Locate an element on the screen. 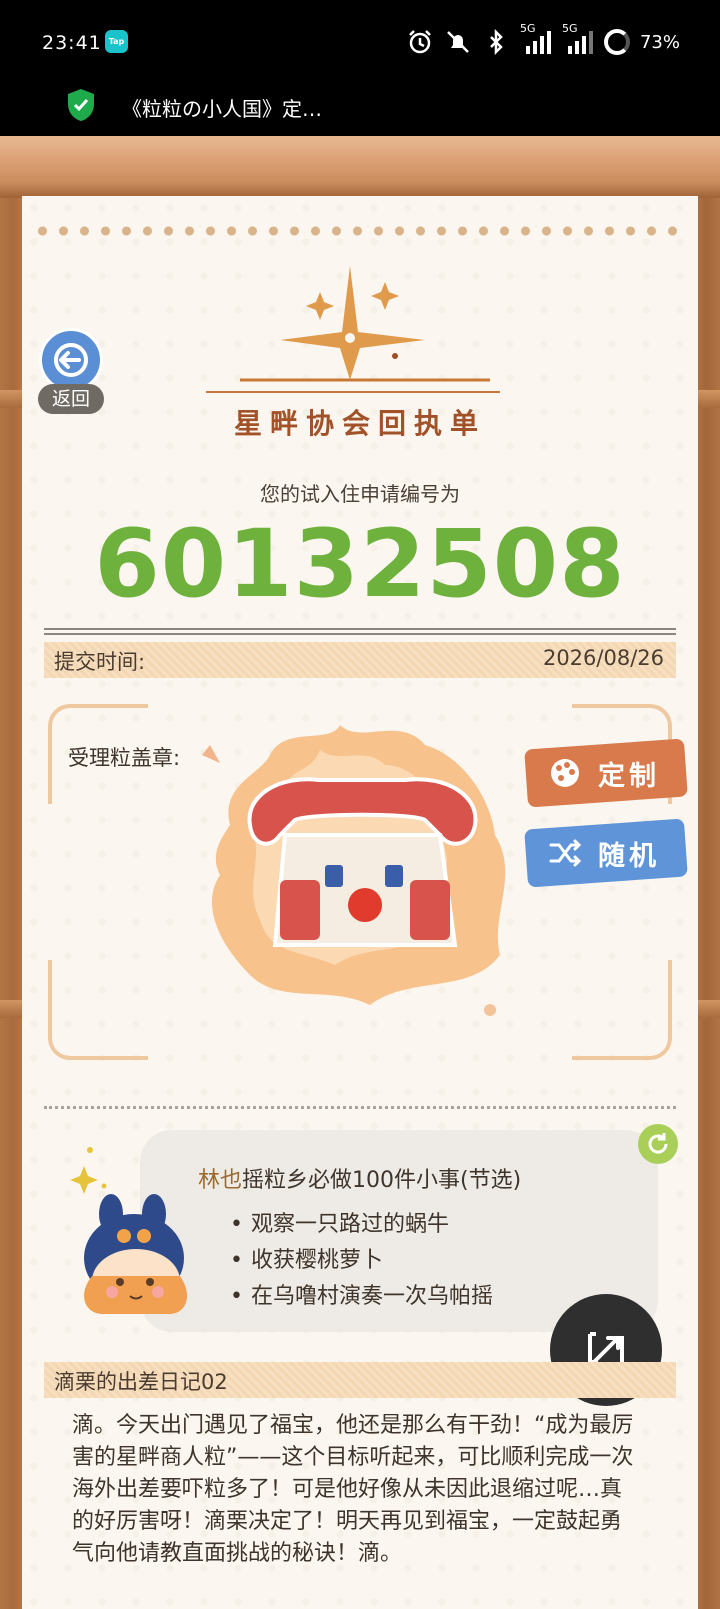  submit-time-label: 提交时间: is located at coordinates (100, 662).